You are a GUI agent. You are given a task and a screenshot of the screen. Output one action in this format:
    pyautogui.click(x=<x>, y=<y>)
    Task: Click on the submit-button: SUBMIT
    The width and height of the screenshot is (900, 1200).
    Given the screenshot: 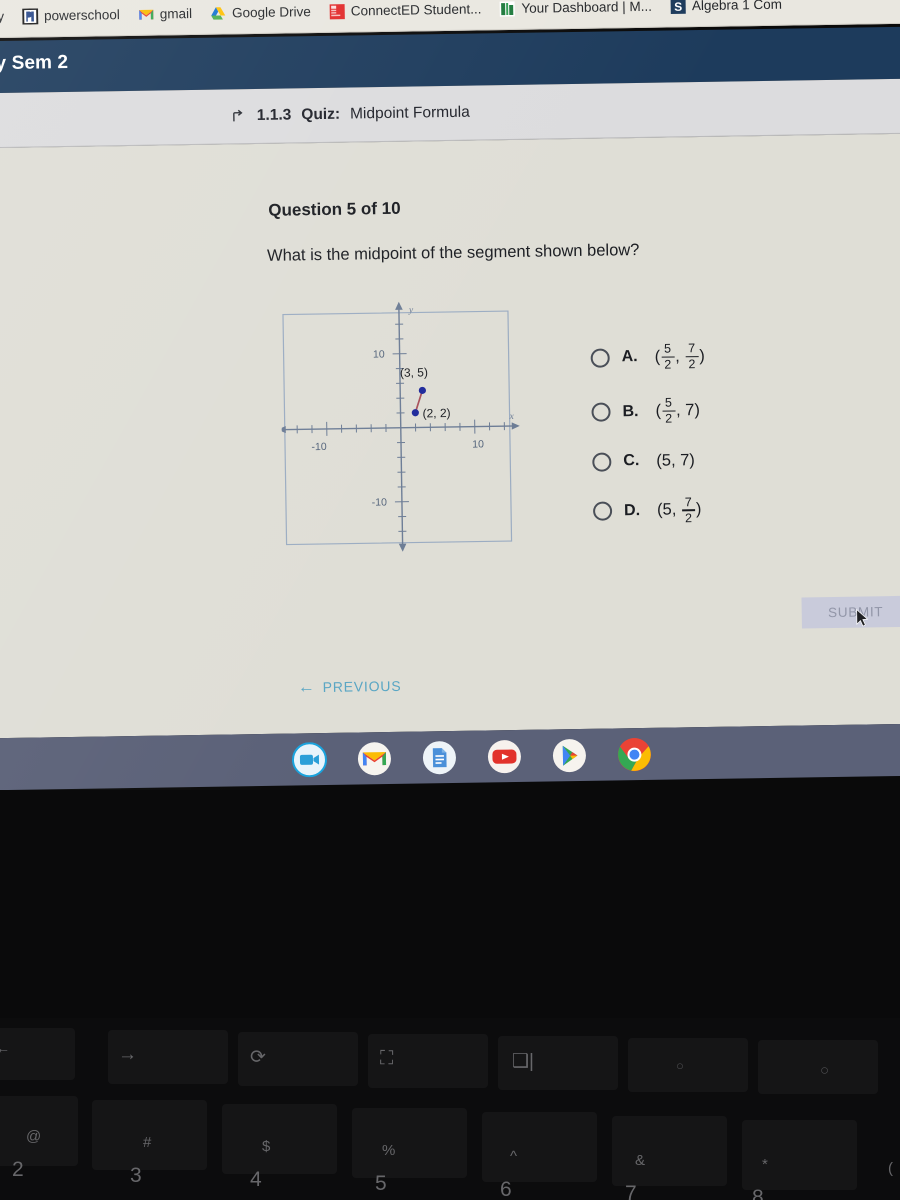 What is the action you would take?
    pyautogui.click(x=850, y=612)
    